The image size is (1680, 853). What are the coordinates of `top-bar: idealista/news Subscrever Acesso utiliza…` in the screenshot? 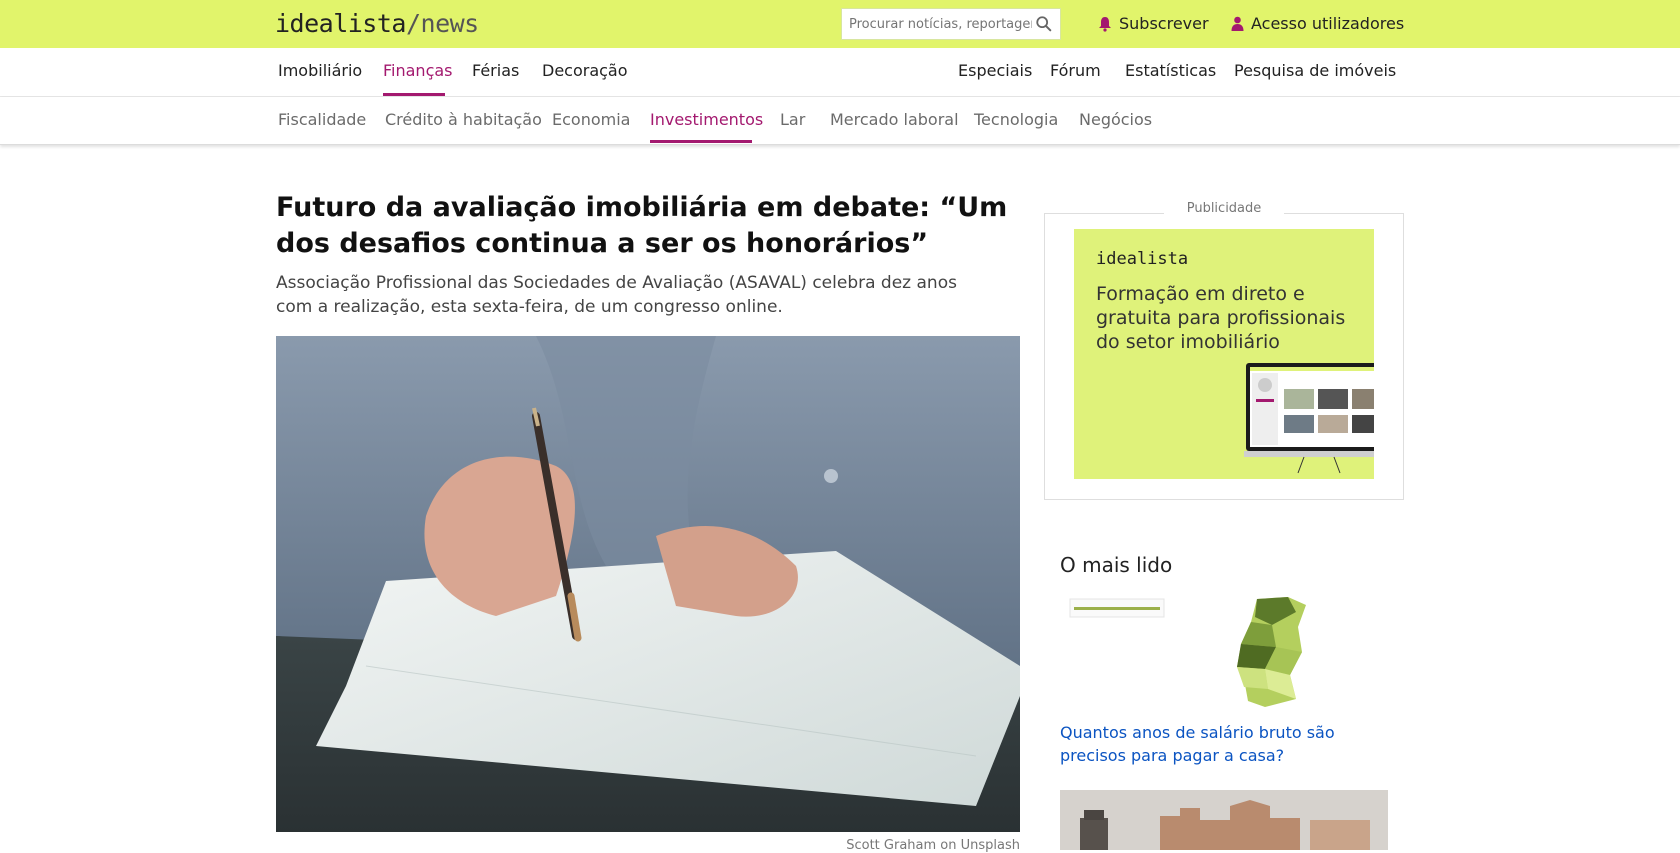 It's located at (840, 24).